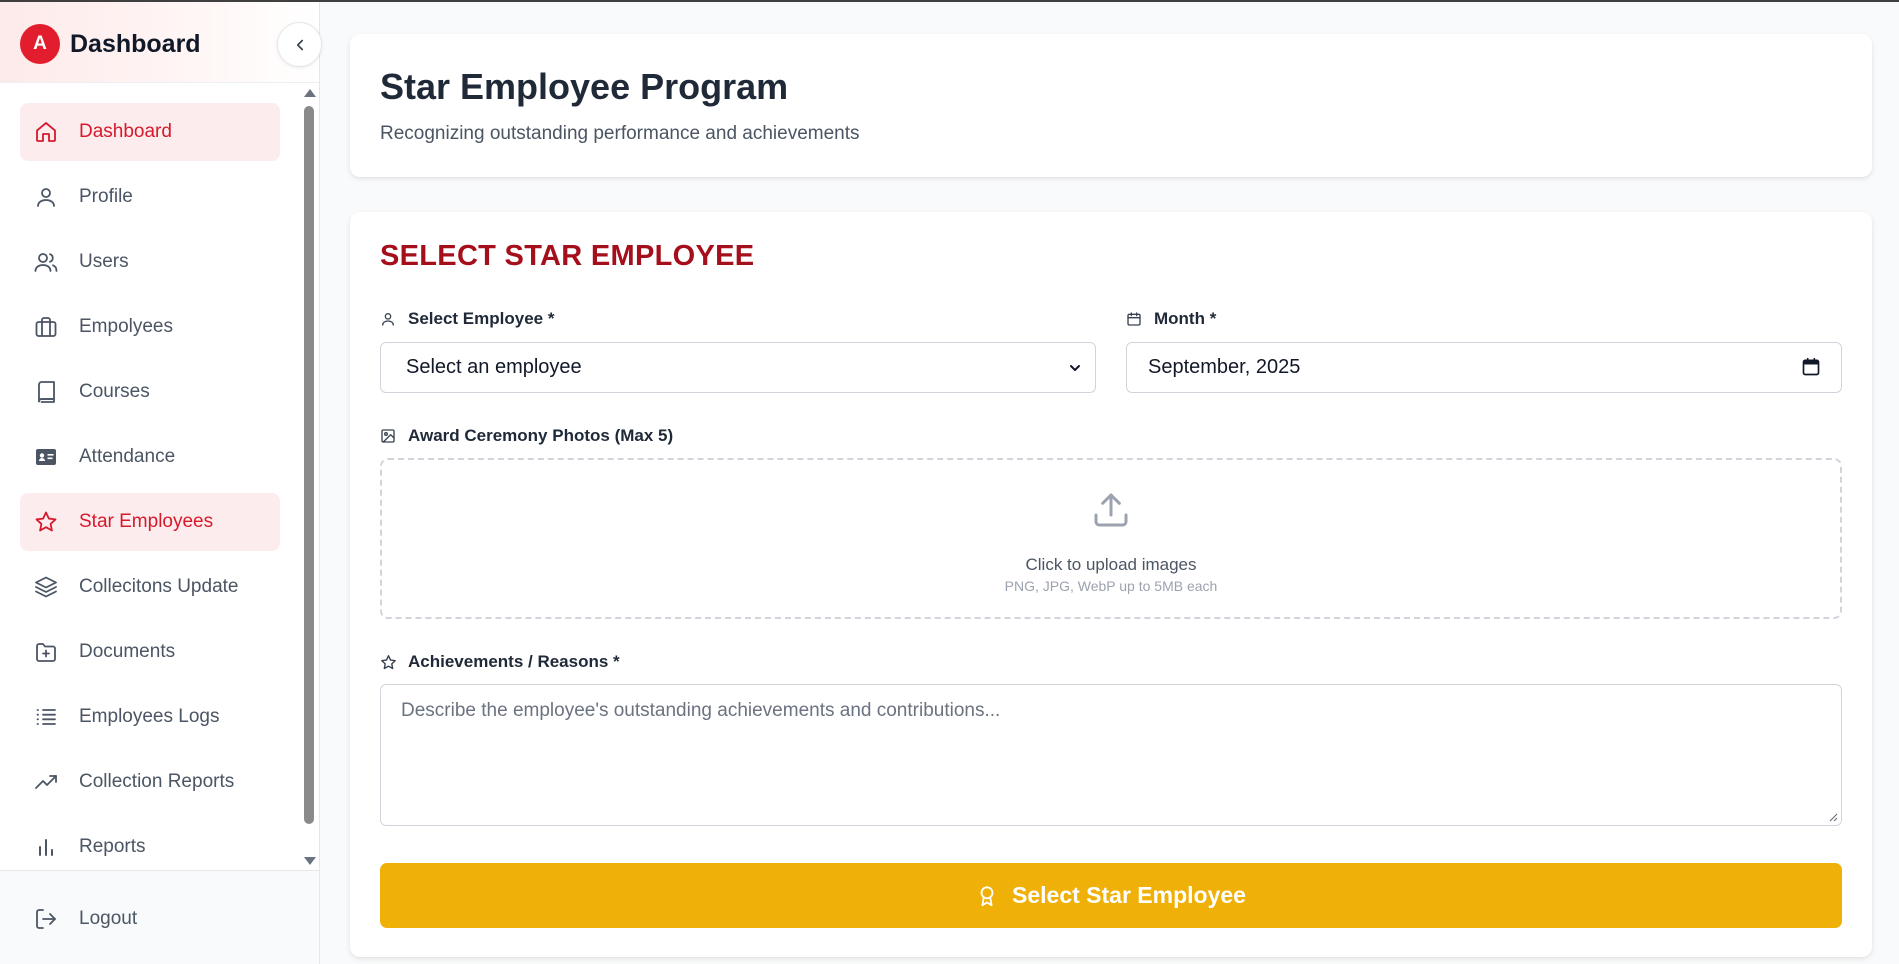 The image size is (1899, 964). I want to click on sidebar-item-employees: Empolyees, so click(150, 327).